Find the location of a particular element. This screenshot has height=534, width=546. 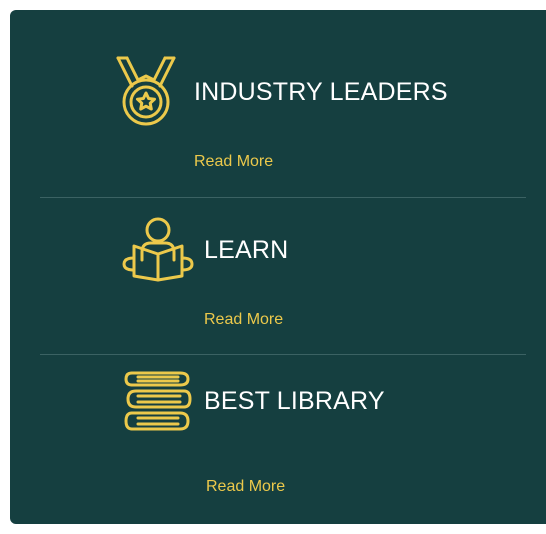

feature-title: BEST LIBRARY is located at coordinates (294, 400).